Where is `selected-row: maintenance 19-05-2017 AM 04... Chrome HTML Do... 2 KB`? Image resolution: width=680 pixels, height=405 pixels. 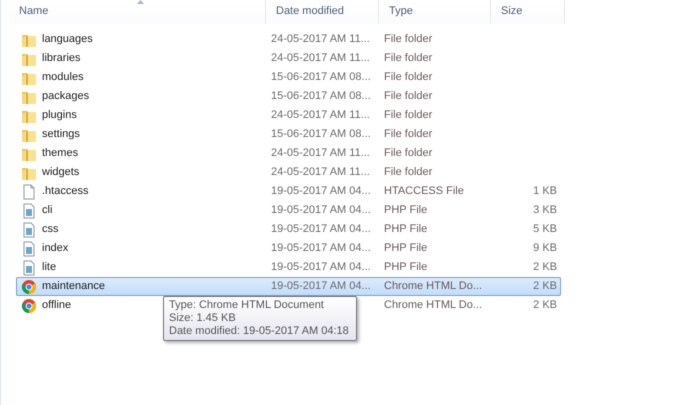 selected-row: maintenance 19-05-2017 AM 04... Chrome HTML Do... 2 KB is located at coordinates (288, 286).